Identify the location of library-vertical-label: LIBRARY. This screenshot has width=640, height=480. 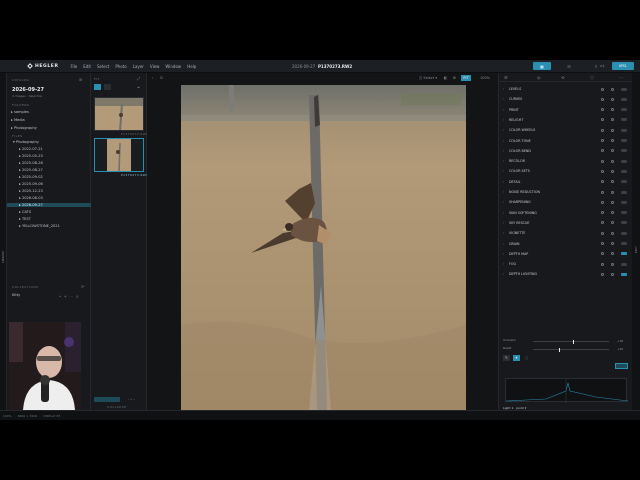
(3, 257).